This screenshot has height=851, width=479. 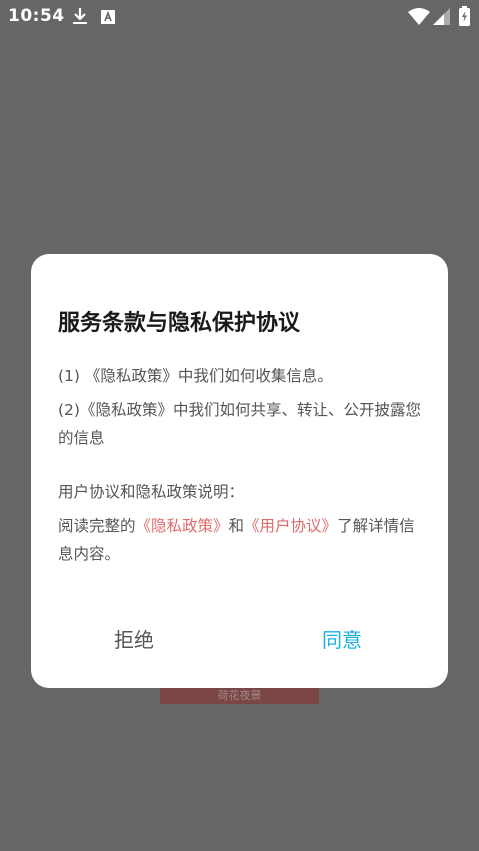 What do you see at coordinates (441, 18) in the screenshot?
I see `signal-icon` at bounding box center [441, 18].